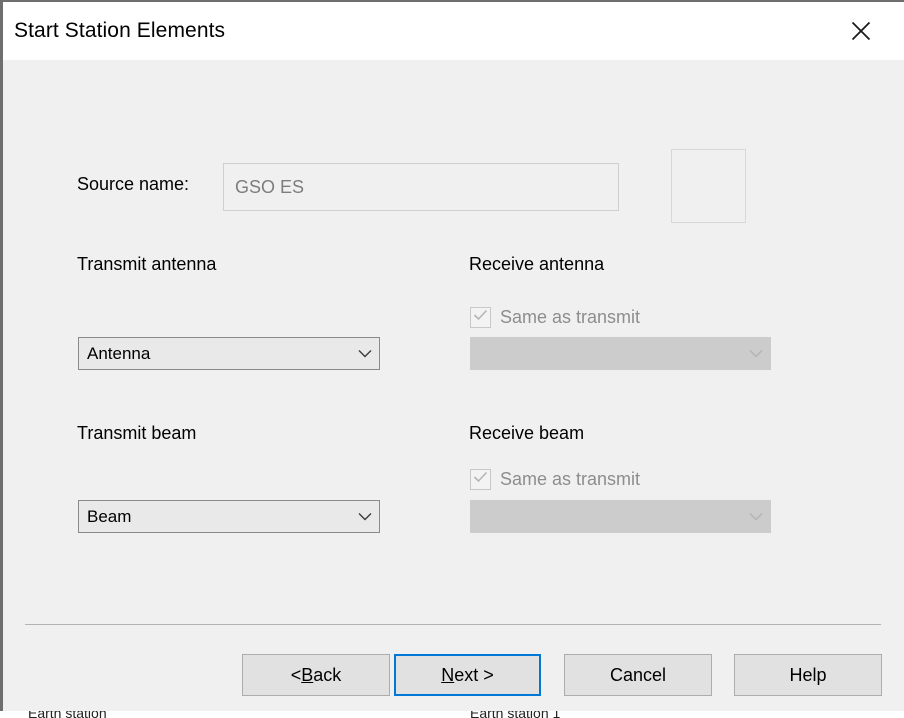 Image resolution: width=904 pixels, height=718 pixels. I want to click on receive-antenna-heading: Receive antenna, so click(537, 264).